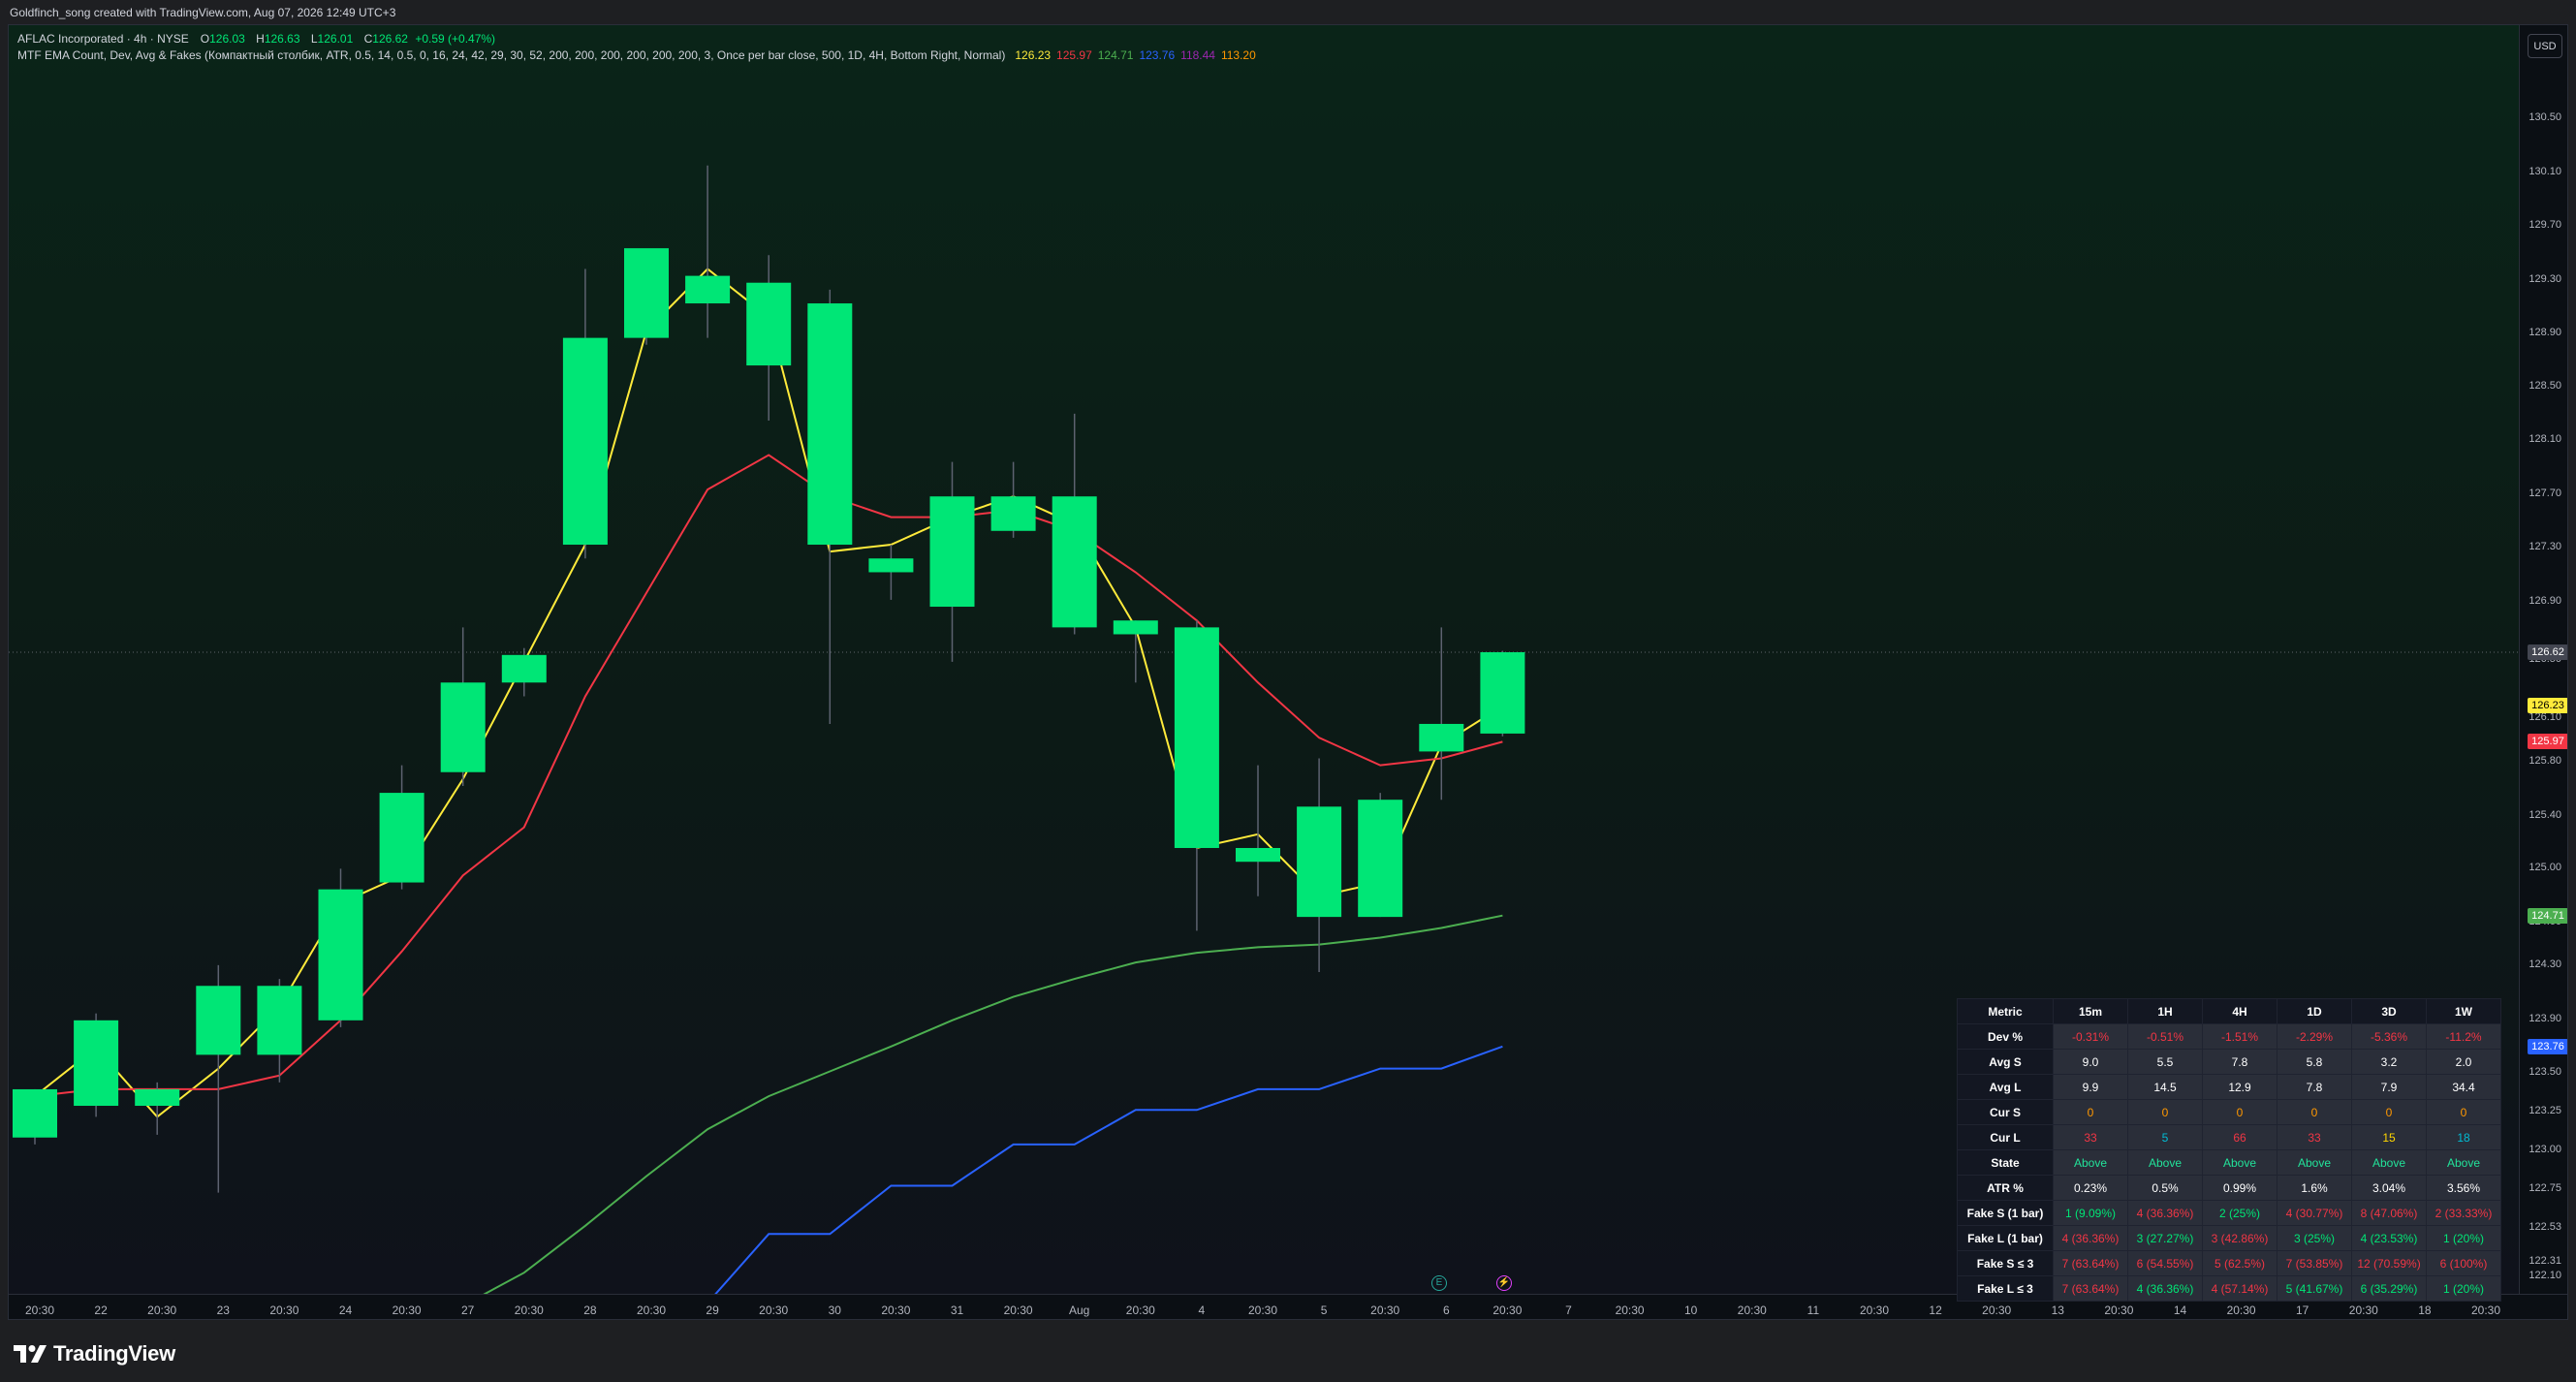  I want to click on time-tick-label: 30, so click(834, 1310).